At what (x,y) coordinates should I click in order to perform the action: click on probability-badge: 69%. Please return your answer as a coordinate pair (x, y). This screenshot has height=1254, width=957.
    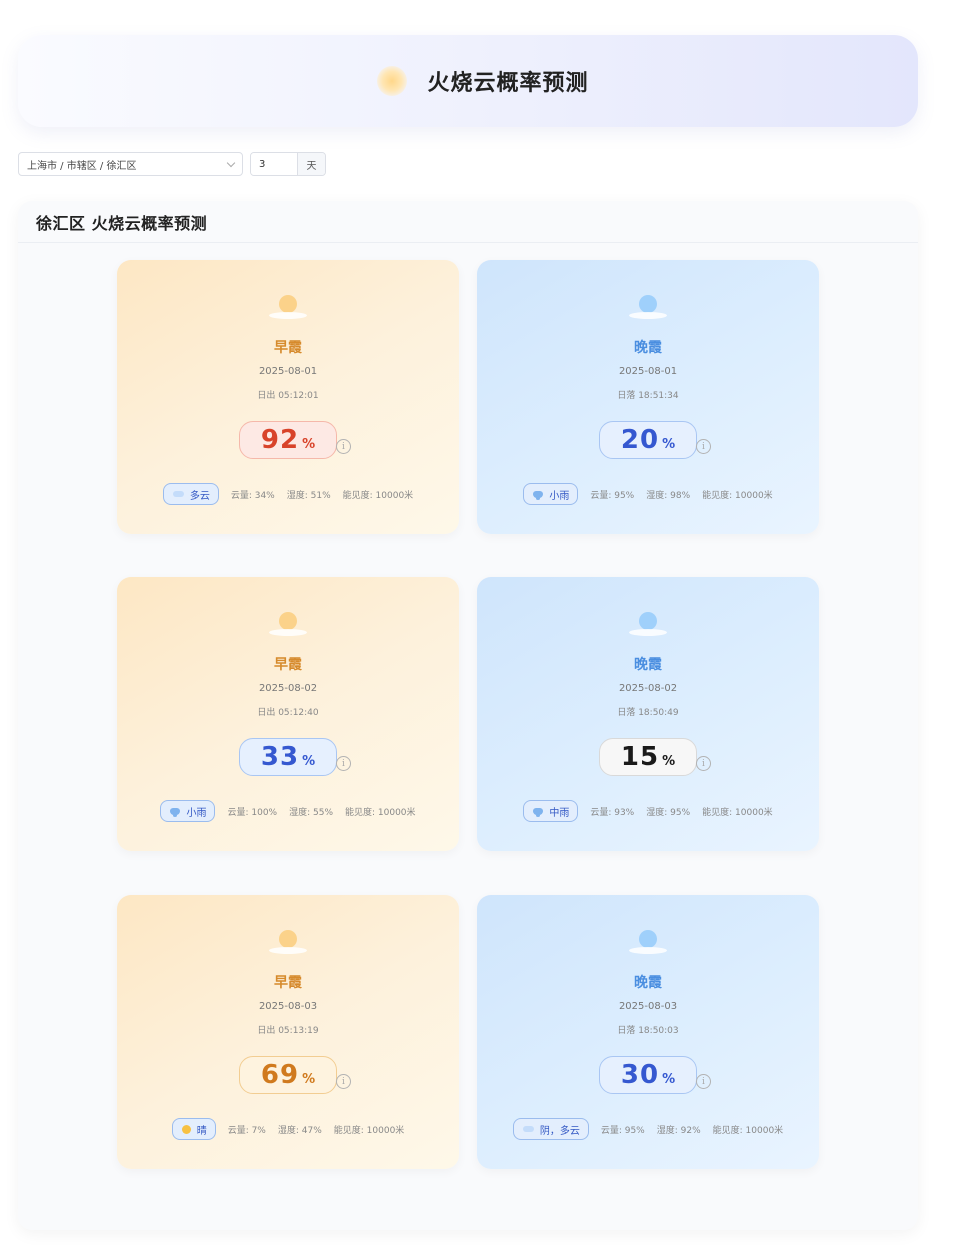
    Looking at the image, I should click on (288, 1075).